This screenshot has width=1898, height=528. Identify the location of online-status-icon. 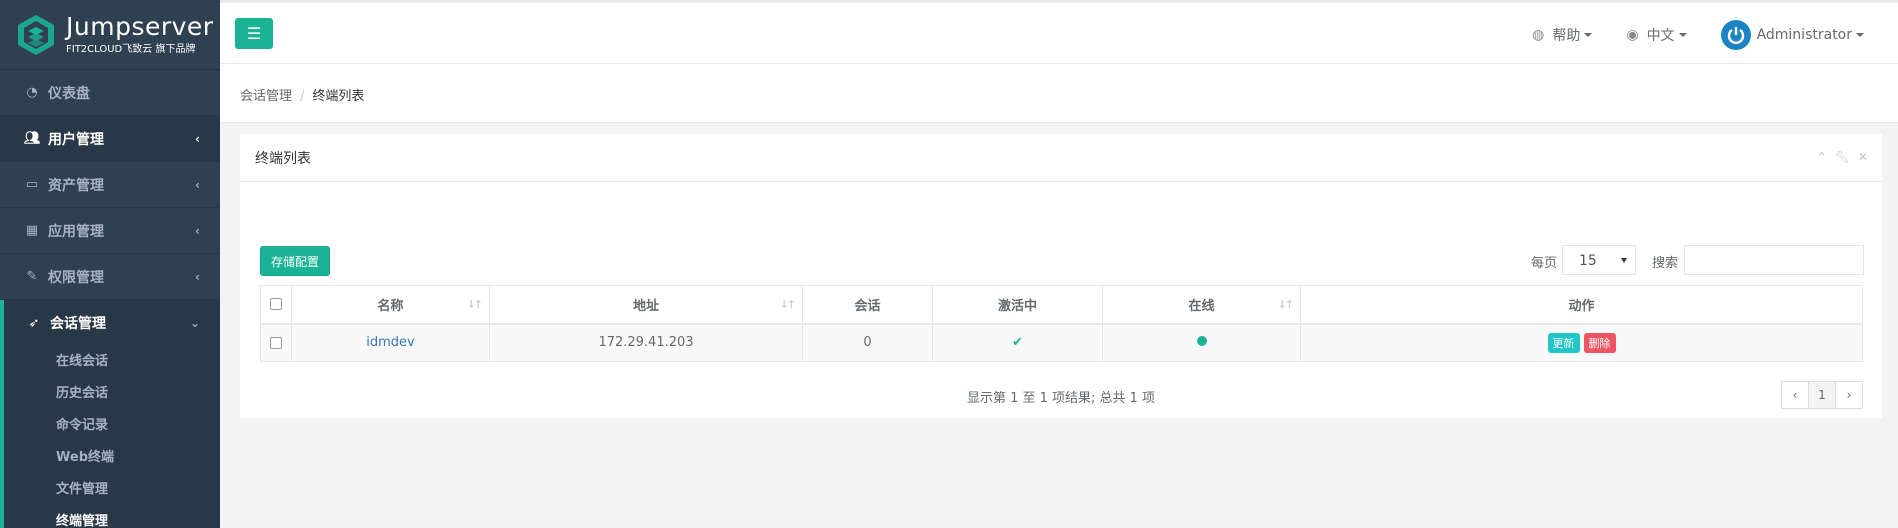
(1201, 341).